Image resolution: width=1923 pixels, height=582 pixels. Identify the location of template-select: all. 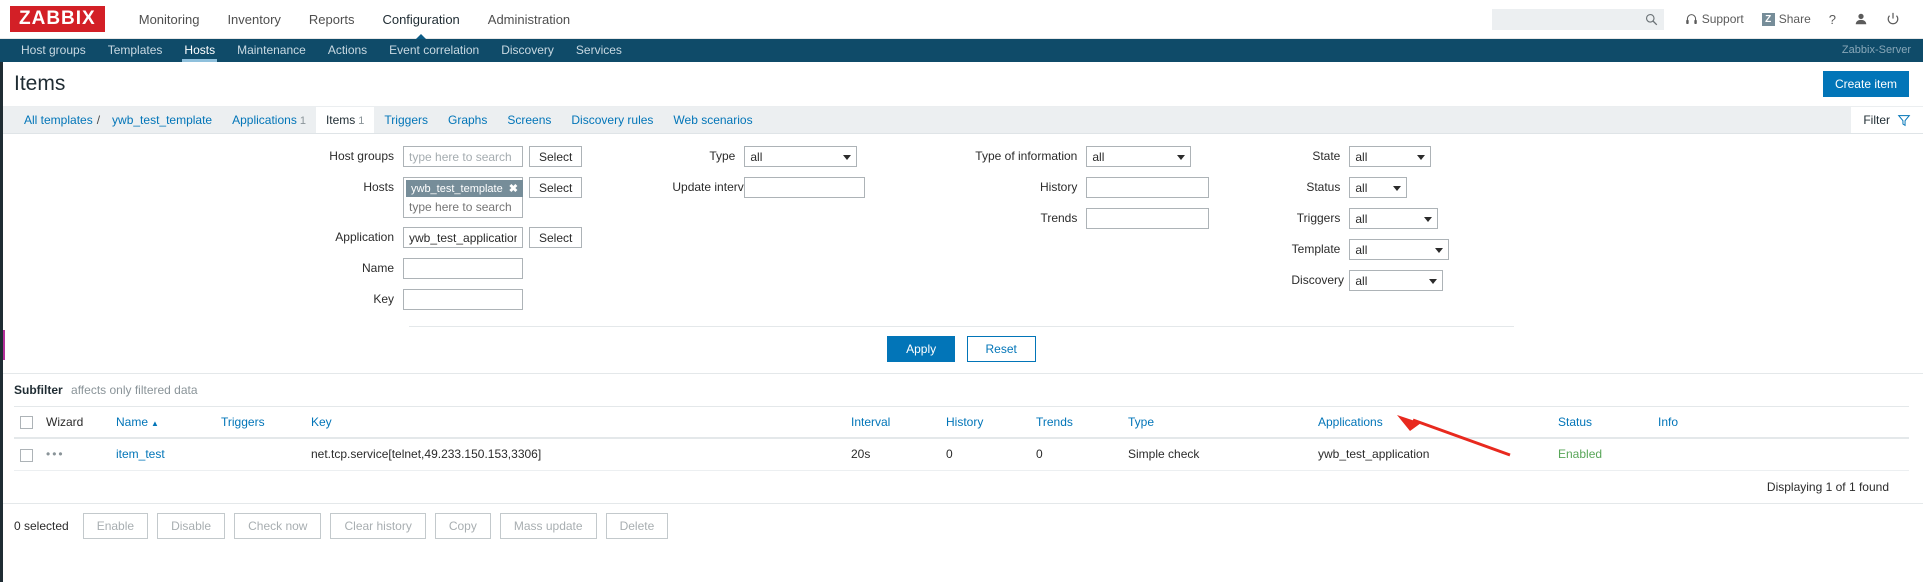
(1399, 249).